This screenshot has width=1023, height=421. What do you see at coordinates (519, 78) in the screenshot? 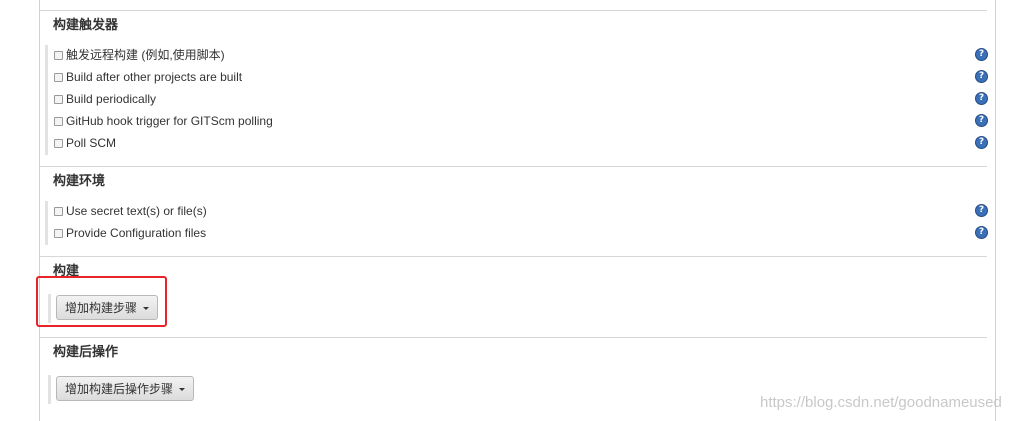
I see `option-build-after-other-projects: Build after other projects are built ?` at bounding box center [519, 78].